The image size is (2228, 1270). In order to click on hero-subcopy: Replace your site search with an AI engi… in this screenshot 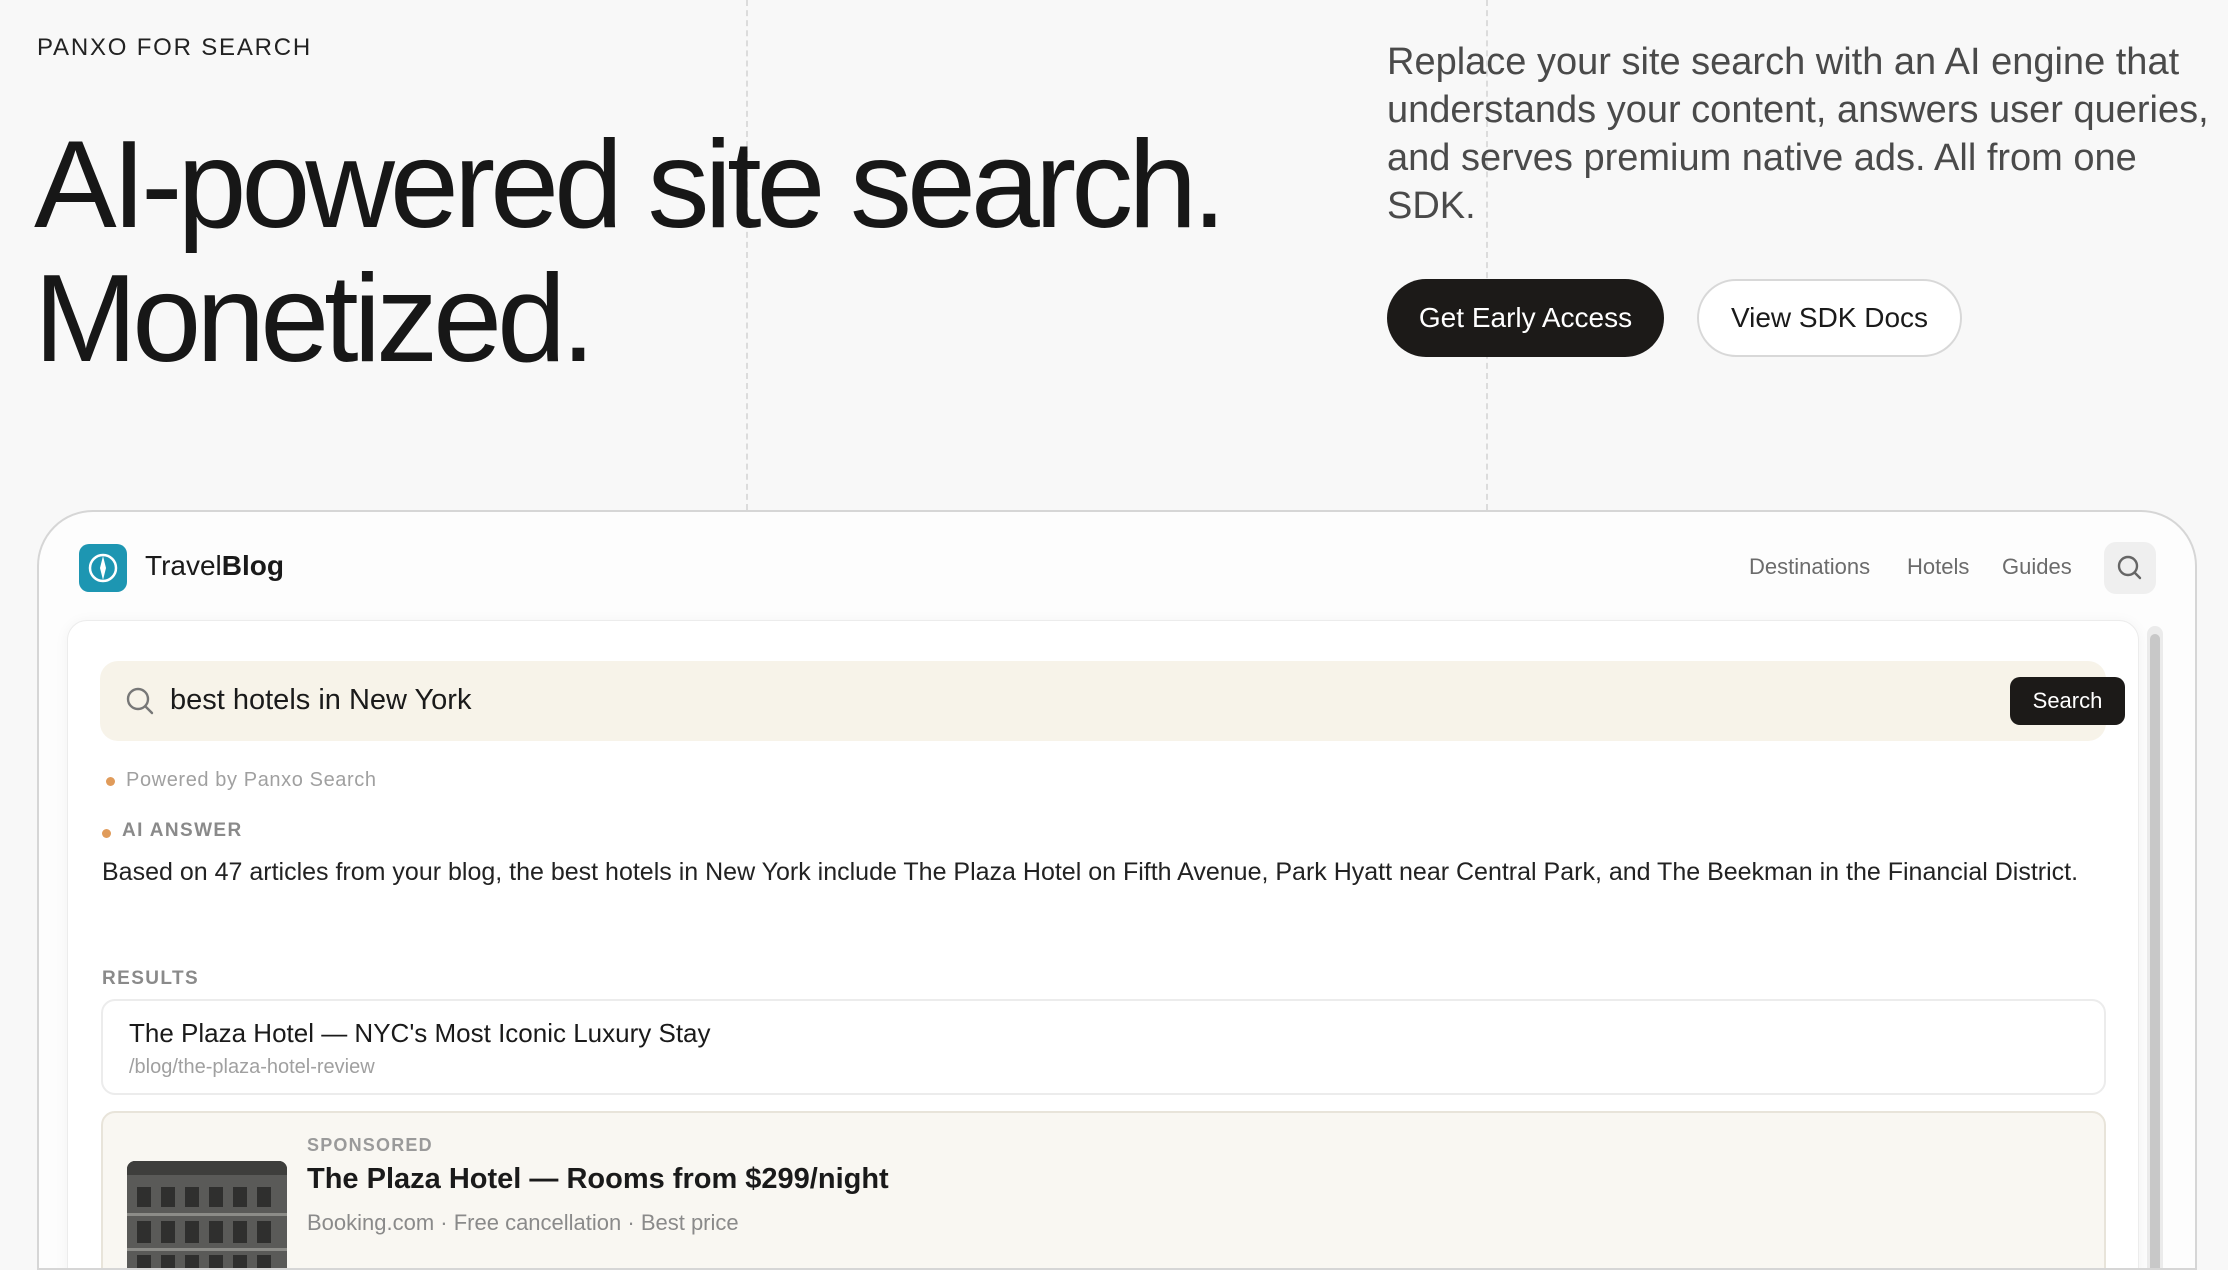, I will do `click(1798, 134)`.